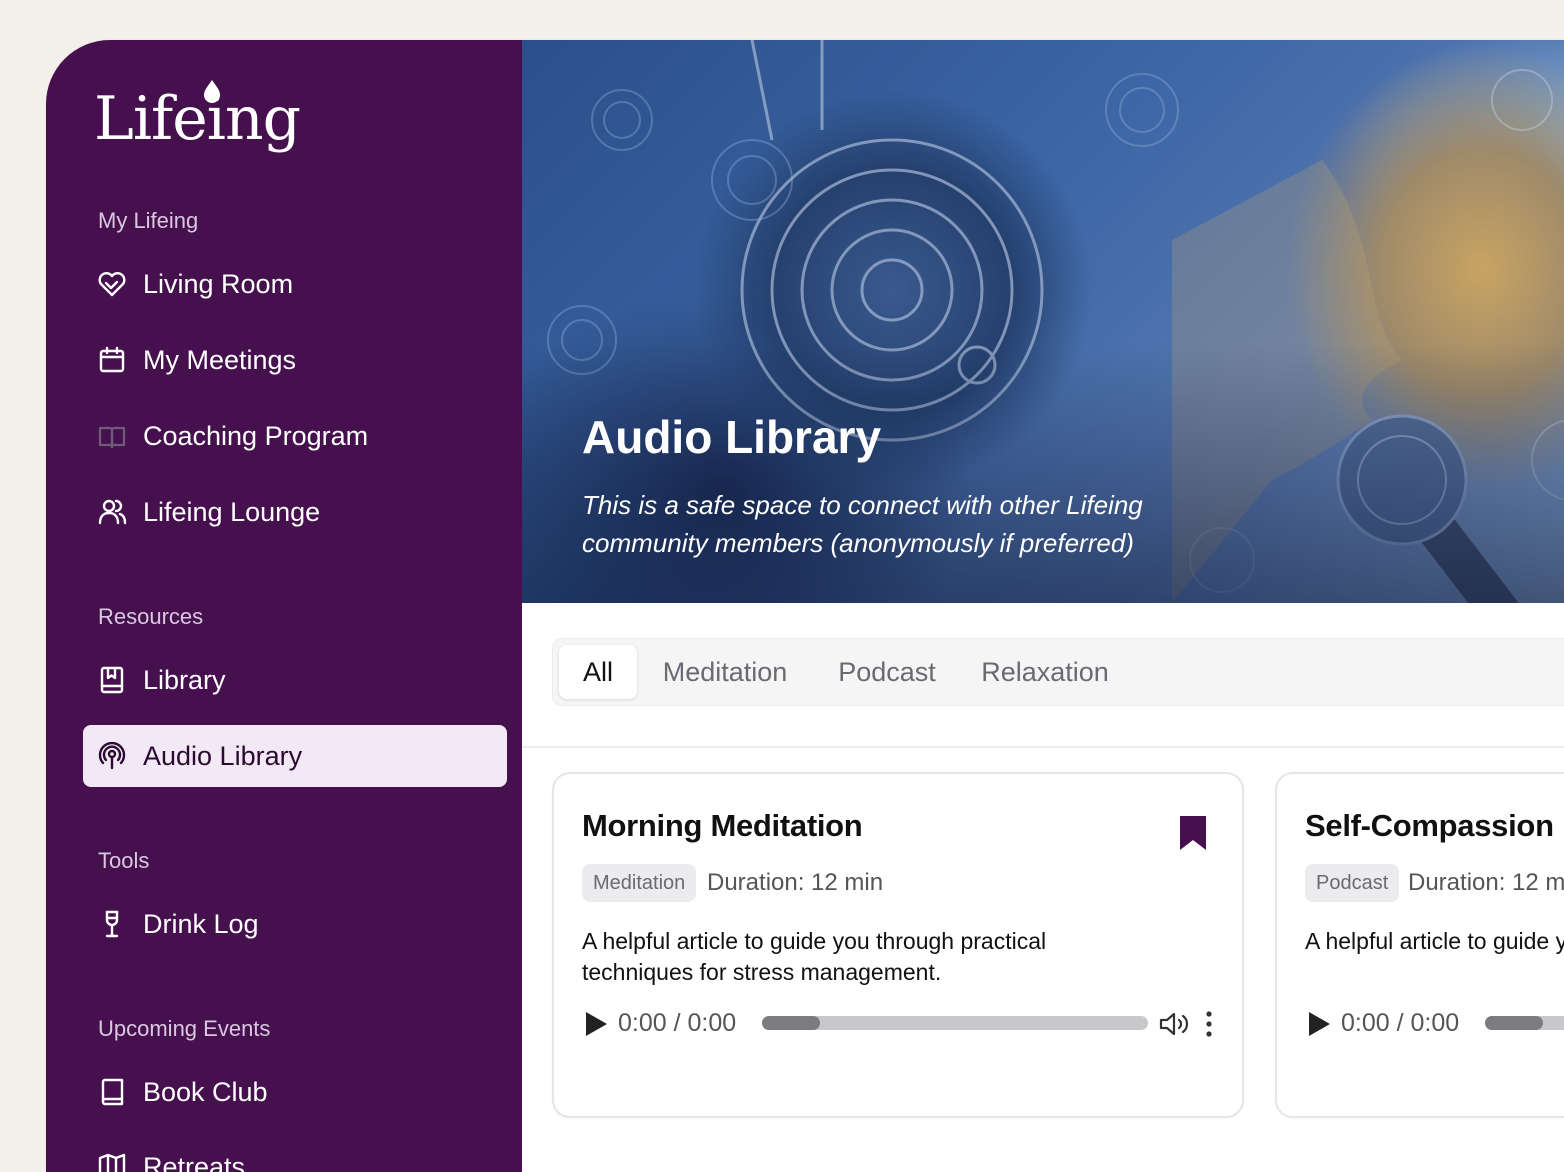 Image resolution: width=1564 pixels, height=1172 pixels. Describe the element at coordinates (295, 284) in the screenshot. I see `sidebar-item-living-room: Living Room` at that location.